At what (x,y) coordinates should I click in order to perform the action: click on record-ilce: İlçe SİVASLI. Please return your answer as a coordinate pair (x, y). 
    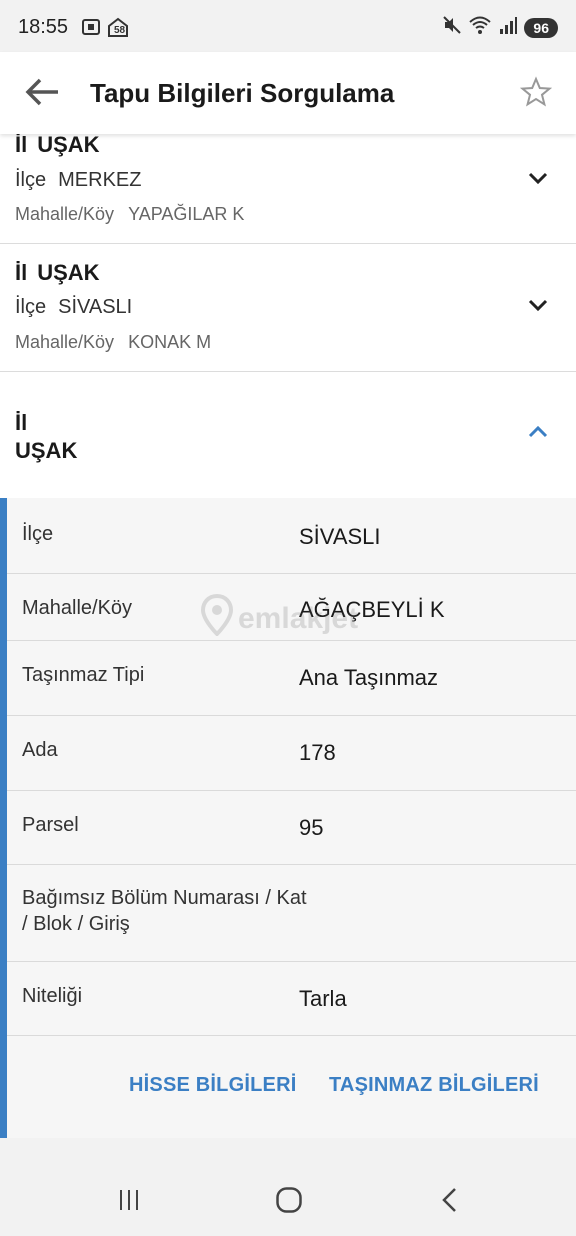
    Looking at the image, I should click on (73, 307).